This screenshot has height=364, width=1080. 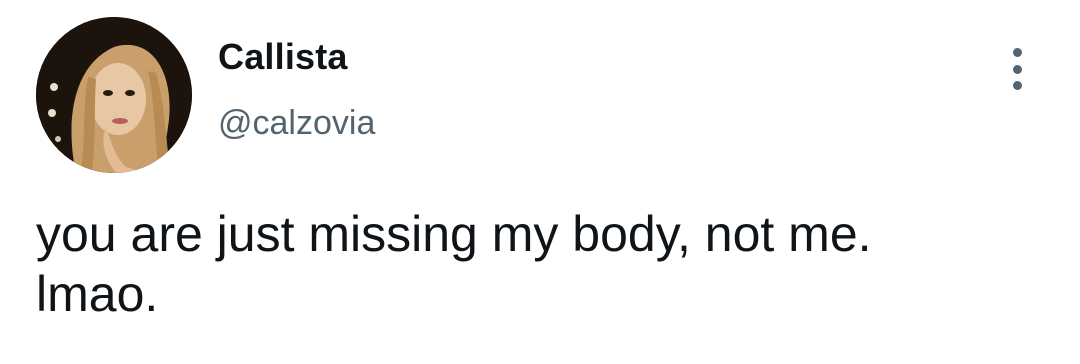 I want to click on avatar-image, so click(x=114, y=95).